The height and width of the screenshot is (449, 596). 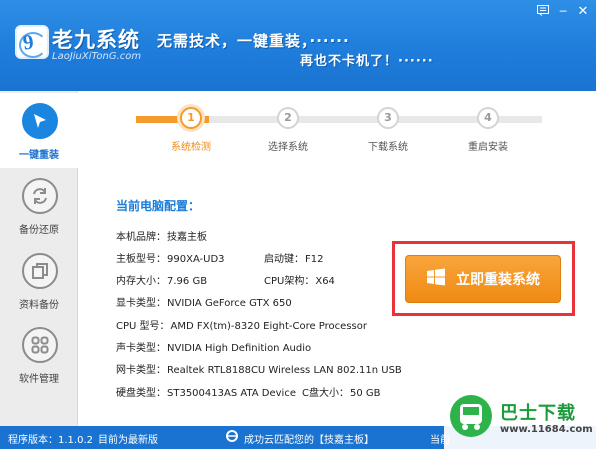 What do you see at coordinates (268, 326) in the screenshot?
I see `config-value: AMD FX(tm)-8320 Eight-Core Processor` at bounding box center [268, 326].